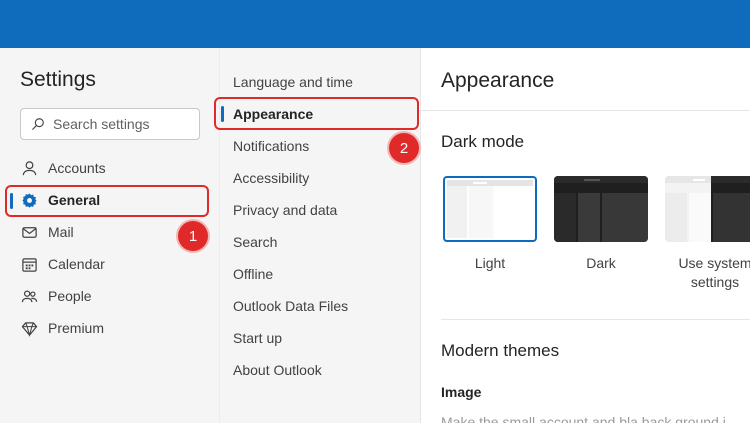 Image resolution: width=750 pixels, height=423 pixels. I want to click on system-theme-preview, so click(707, 209).